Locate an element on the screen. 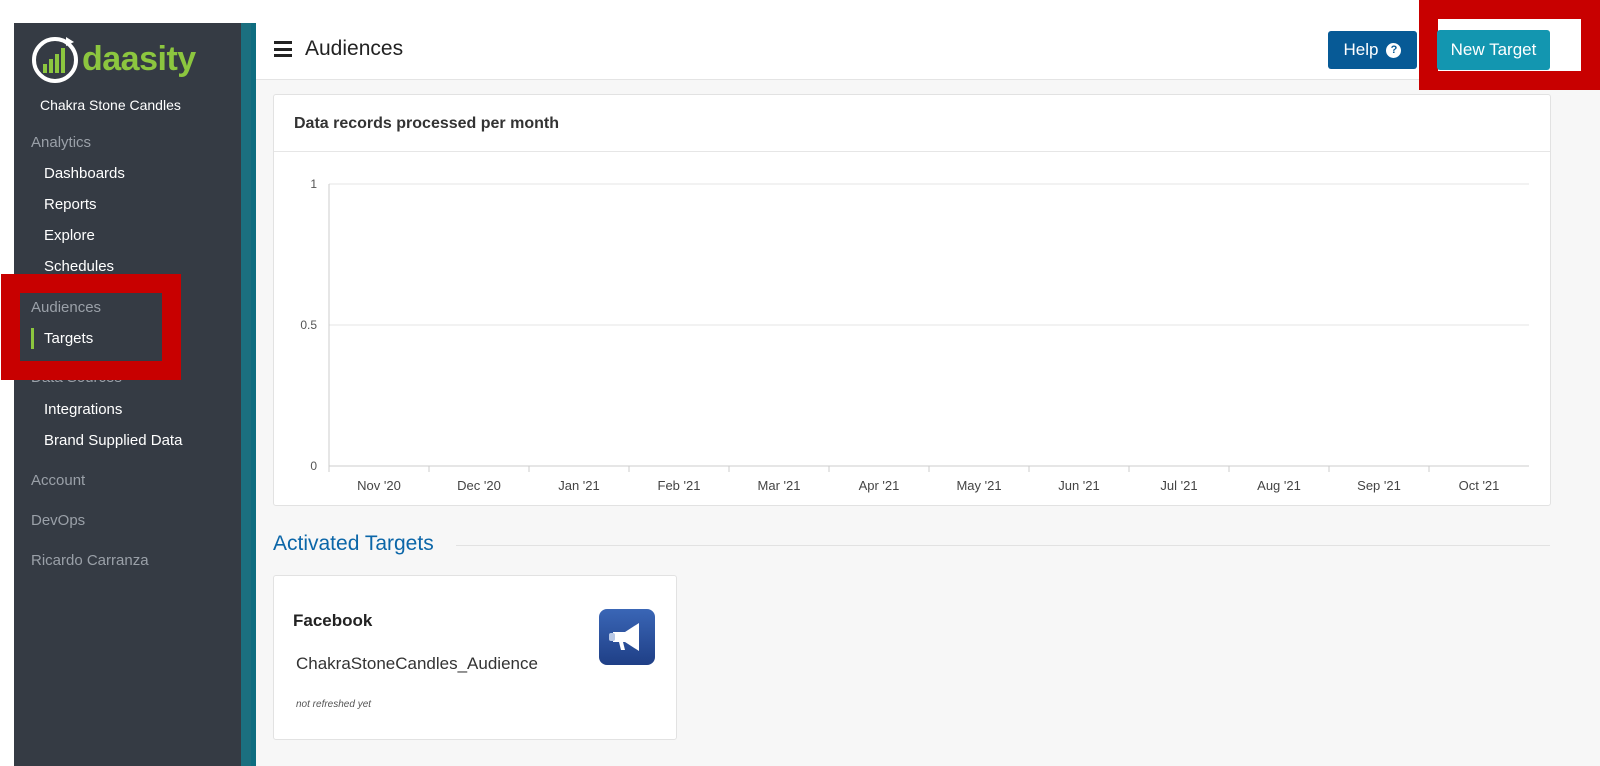 This screenshot has width=1600, height=766. logo-mark-icon is located at coordinates (55, 60).